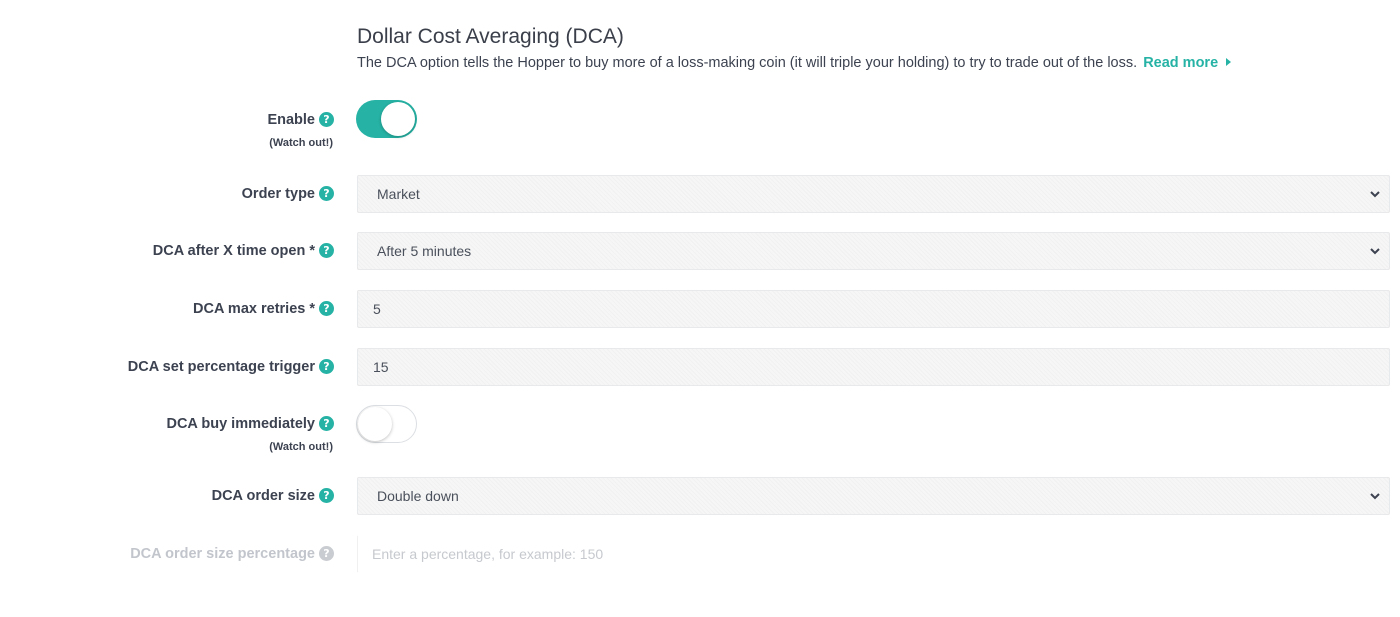 The width and height of the screenshot is (1400, 617). I want to click on order-size-percentage-input: Enter a percentage, for example: 150, so click(873, 554).